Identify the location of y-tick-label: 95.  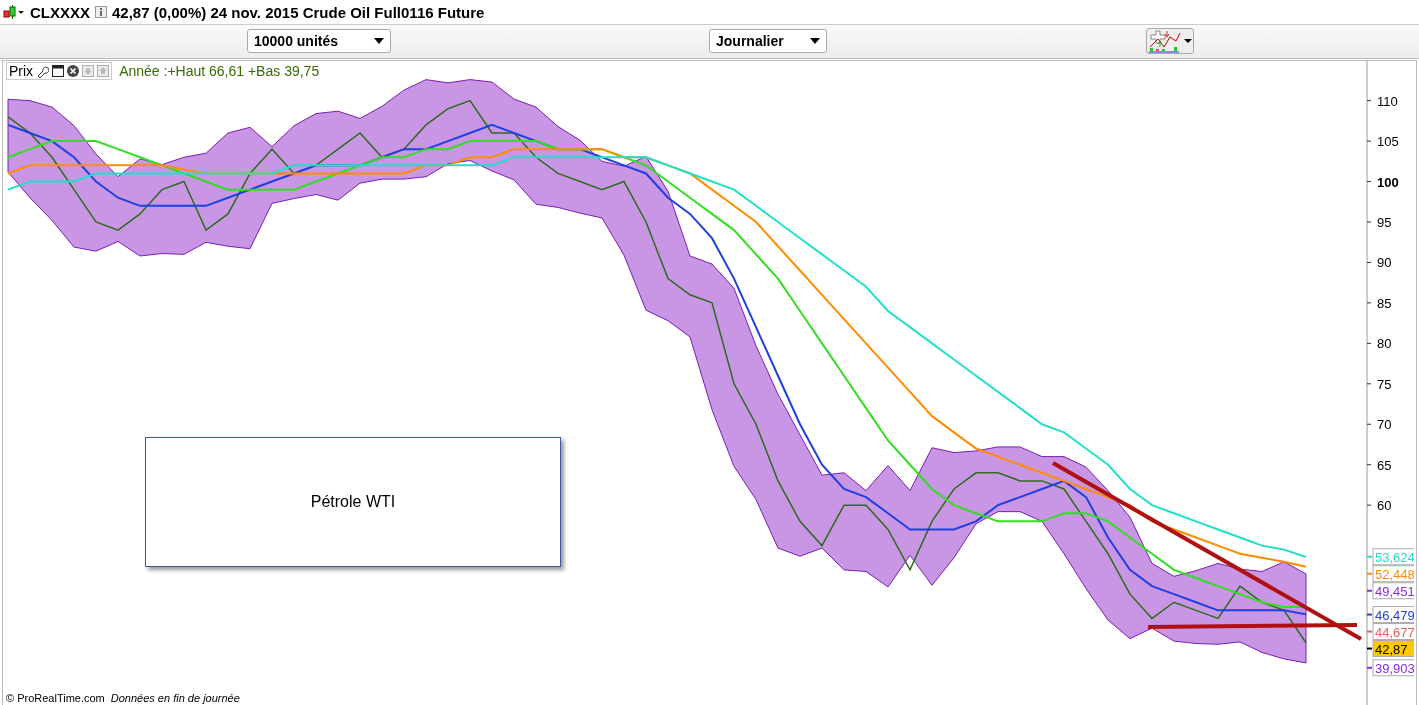
(1384, 222).